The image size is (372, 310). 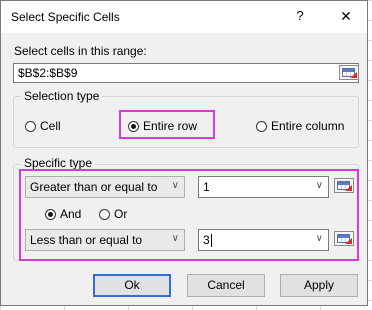 I want to click on radio-entire-column: Entire column, so click(x=300, y=126).